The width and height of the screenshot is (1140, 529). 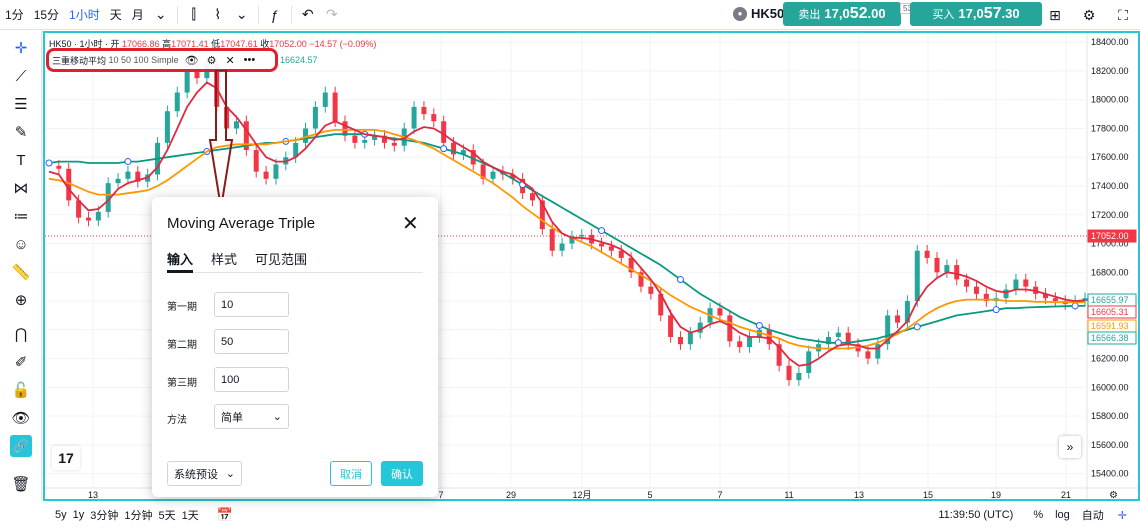 I want to click on ruler-icon: 📏, so click(x=21, y=272).